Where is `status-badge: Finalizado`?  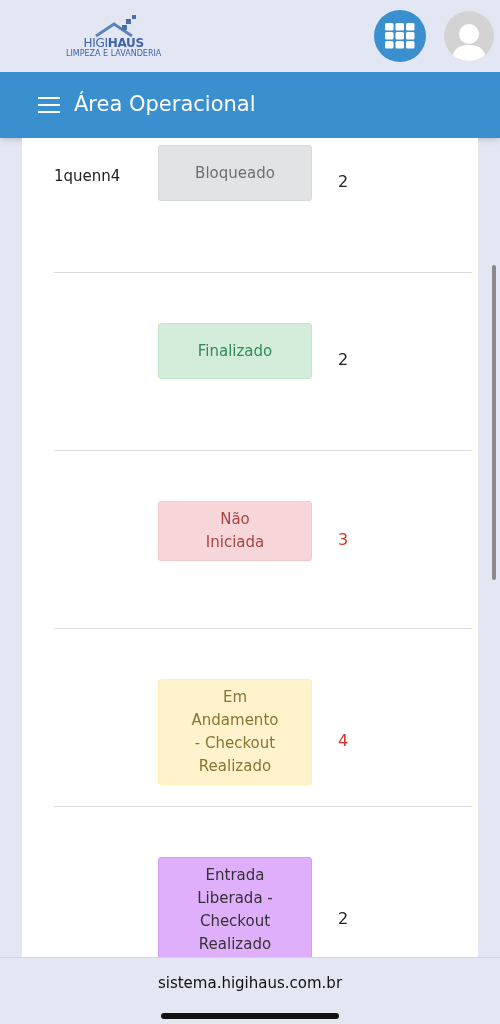 status-badge: Finalizado is located at coordinates (235, 351).